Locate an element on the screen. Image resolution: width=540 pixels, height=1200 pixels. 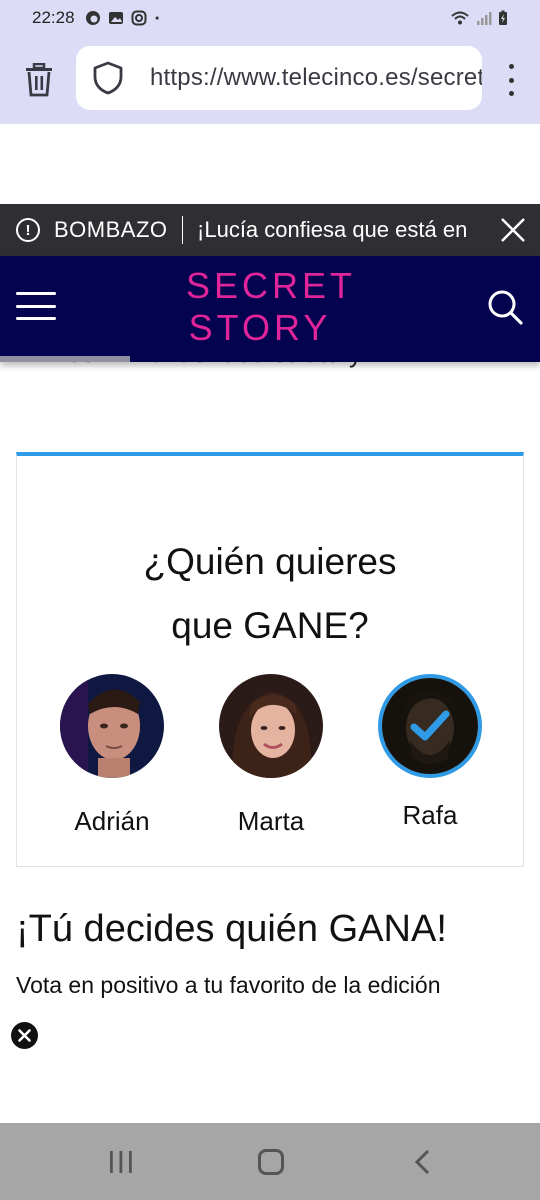
logo-line1: SECRET is located at coordinates (271, 285).